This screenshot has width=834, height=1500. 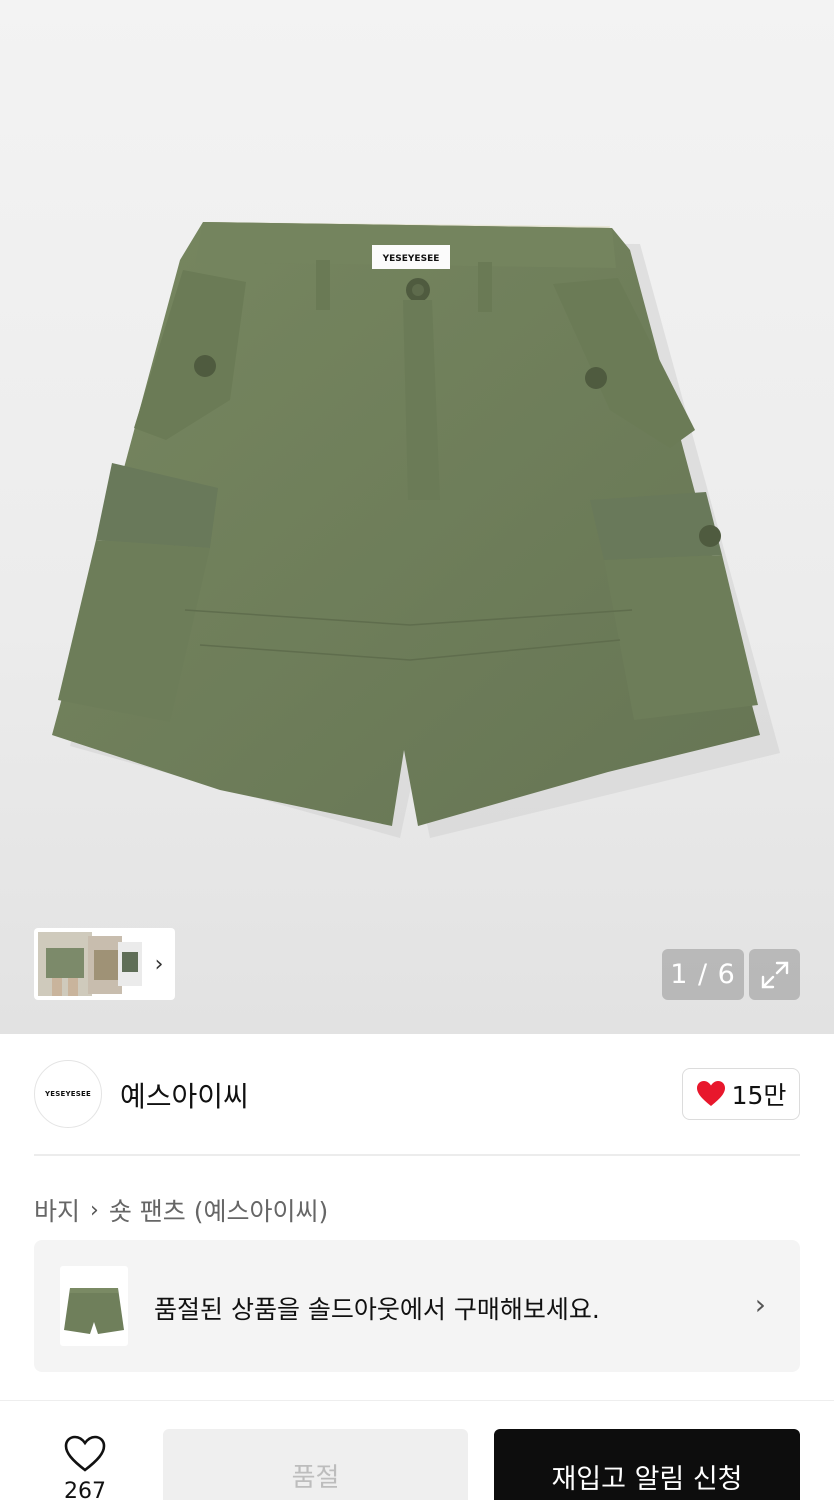 I want to click on like-count: 15만, so click(x=759, y=1095).